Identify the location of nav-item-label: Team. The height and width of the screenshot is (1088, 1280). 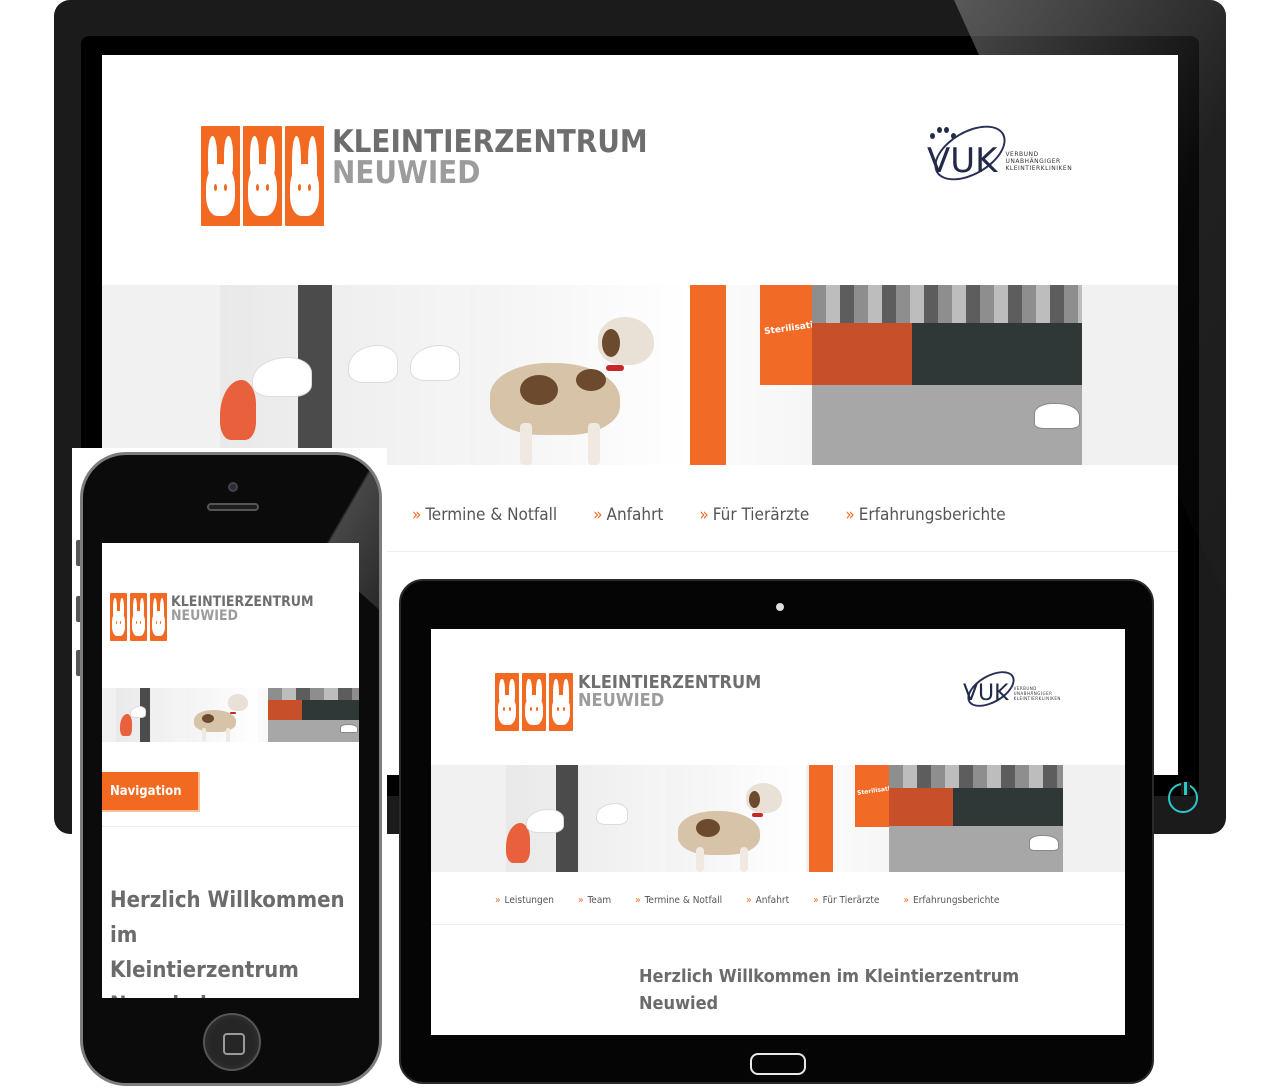
(599, 900).